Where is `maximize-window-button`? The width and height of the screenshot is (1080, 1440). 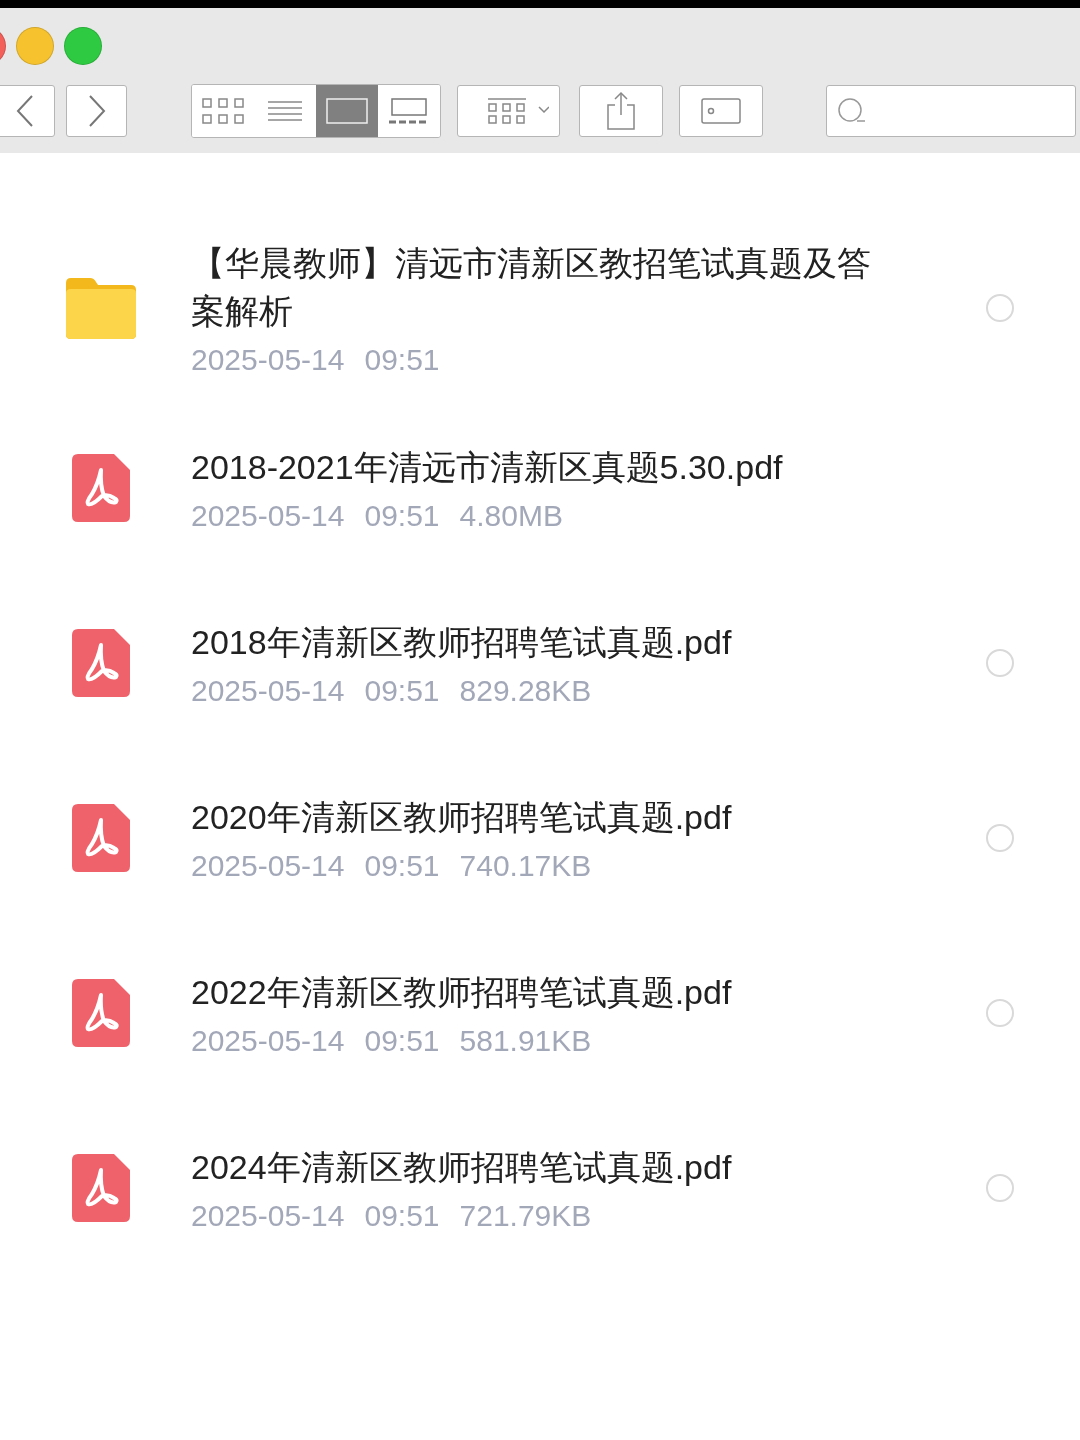
maximize-window-button is located at coordinates (83, 46).